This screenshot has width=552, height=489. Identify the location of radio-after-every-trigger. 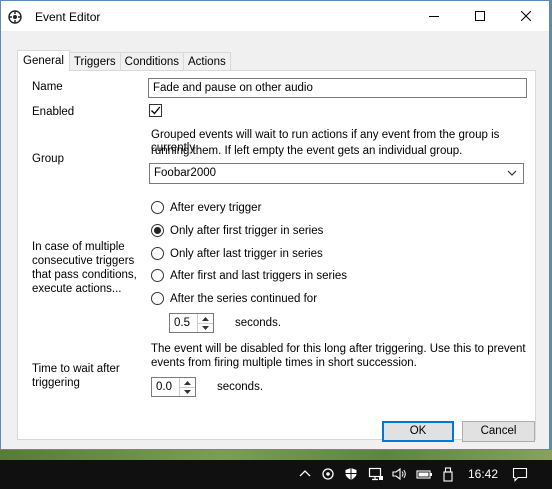
(157, 207).